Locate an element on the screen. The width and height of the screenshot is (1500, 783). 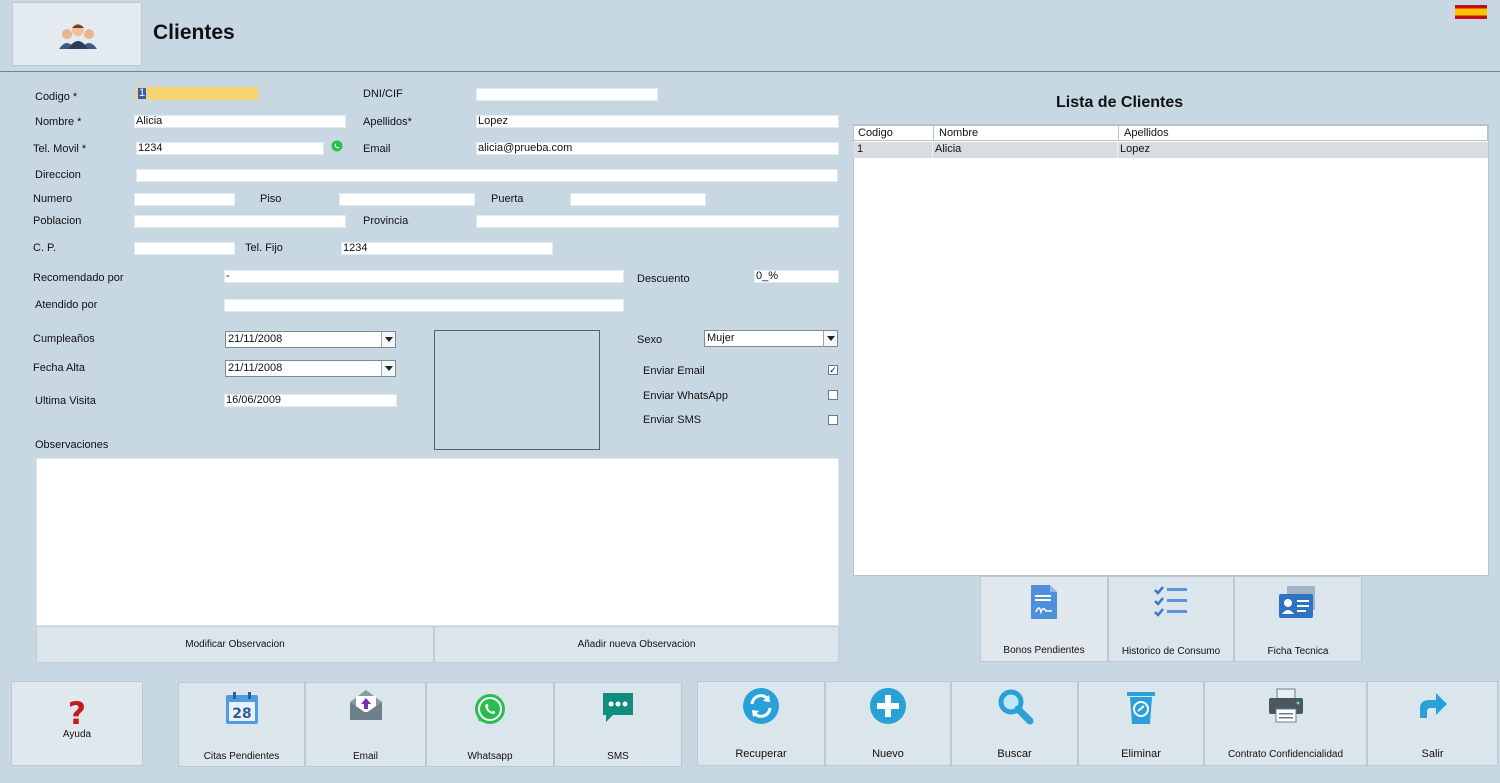
eliminar-button: Eliminar is located at coordinates (1141, 723).